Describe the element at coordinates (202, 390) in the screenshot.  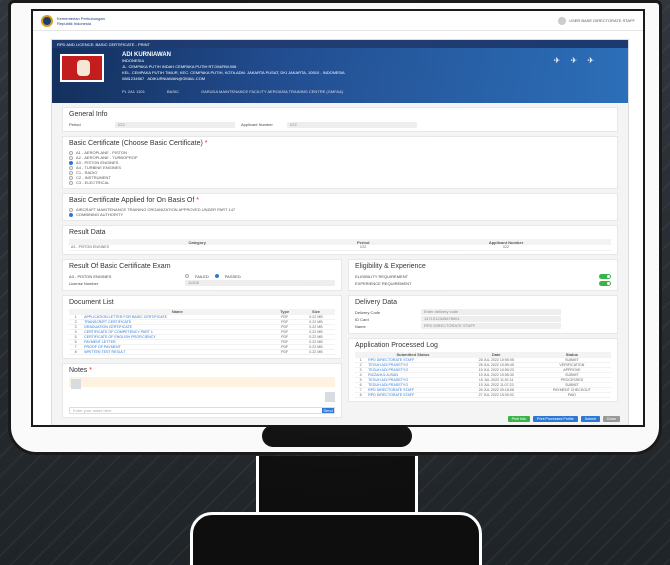
I see `notes: Notes * Enter your notes here Send` at that location.